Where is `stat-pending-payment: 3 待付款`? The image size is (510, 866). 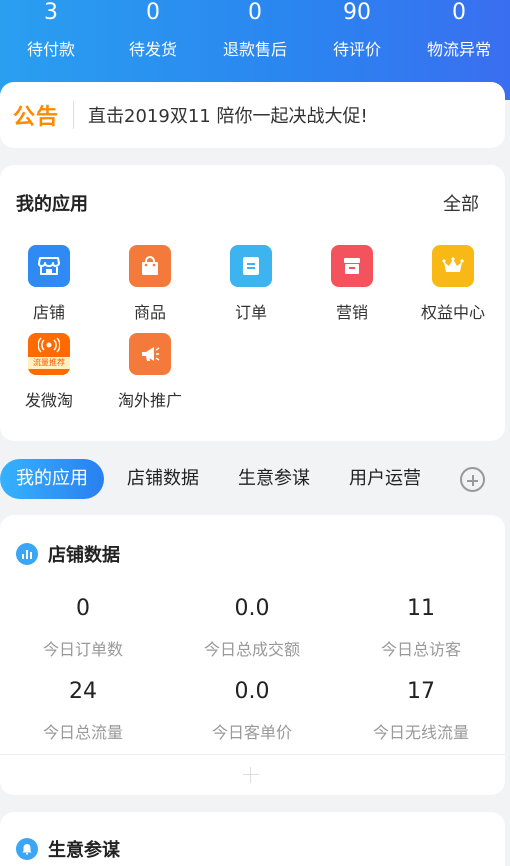
stat-pending-payment: 3 待付款 is located at coordinates (51, 40).